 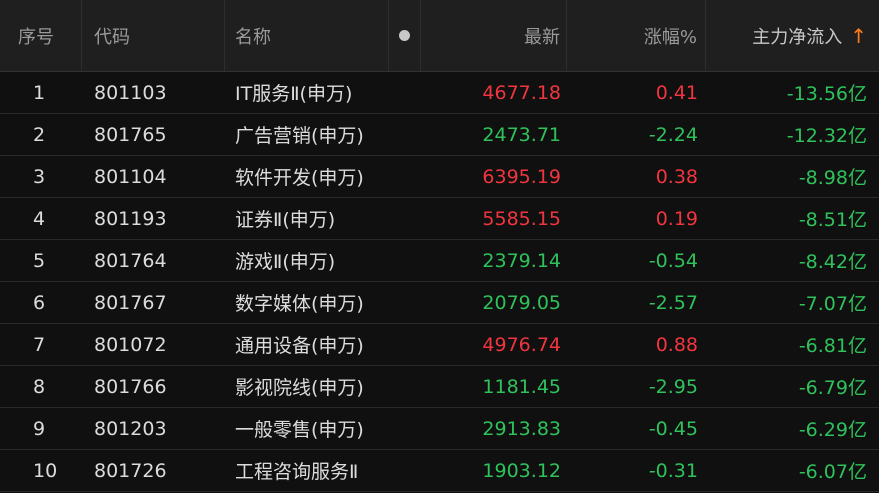 What do you see at coordinates (826, 136) in the screenshot?
I see `row-main-net-inflow: -12.32亿` at bounding box center [826, 136].